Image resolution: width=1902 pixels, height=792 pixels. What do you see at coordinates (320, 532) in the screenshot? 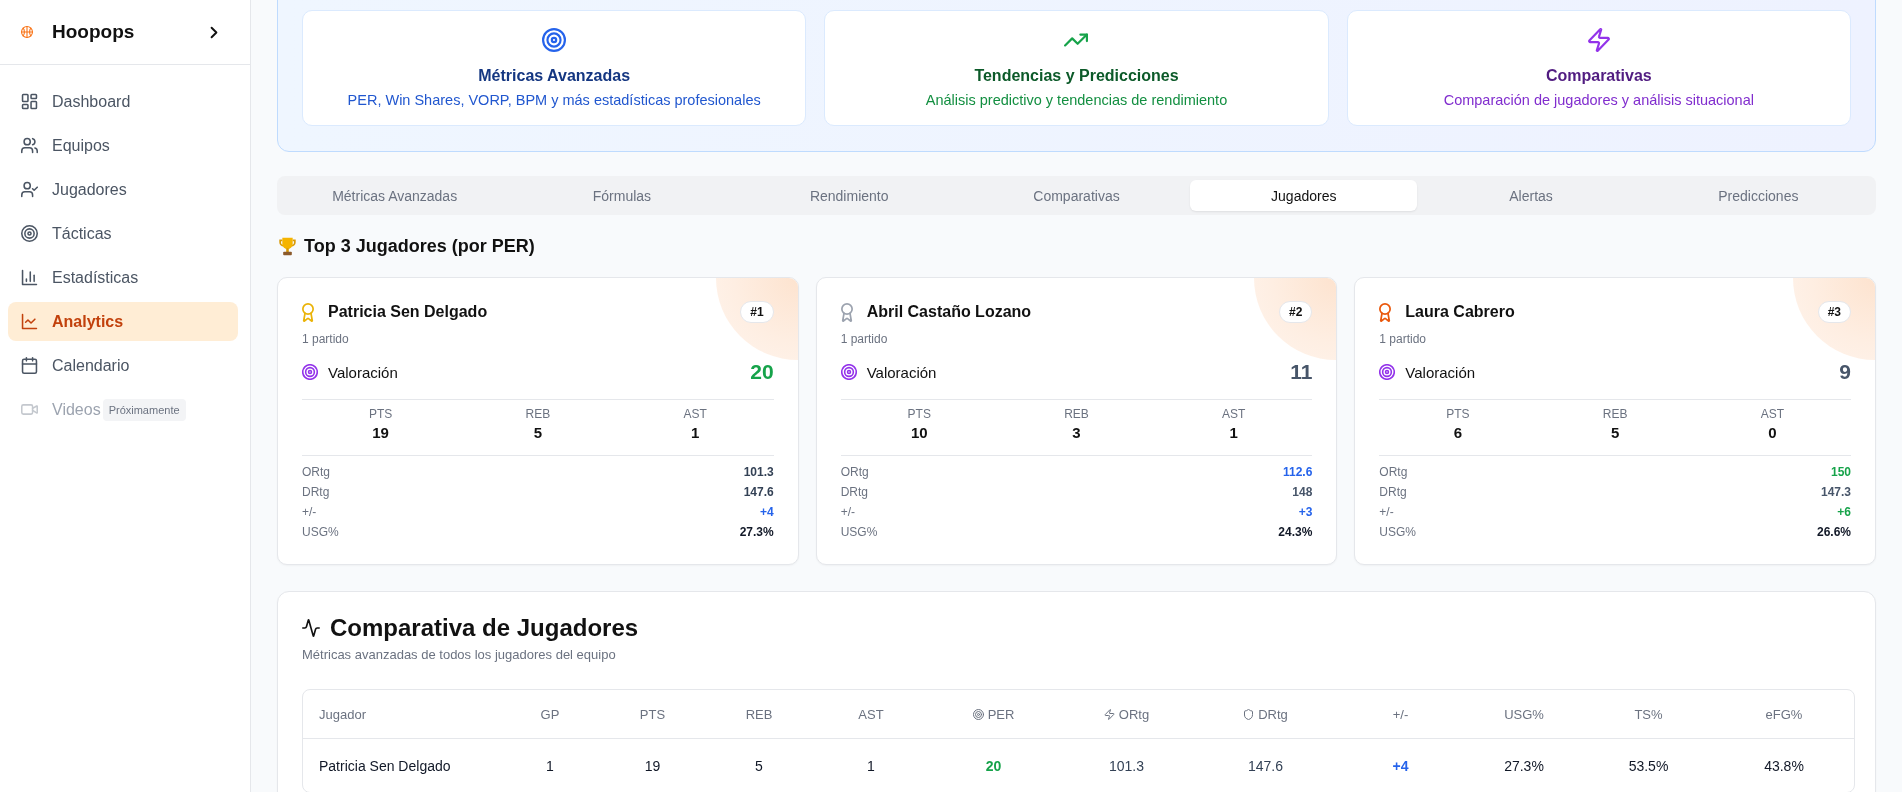
I see `metric-label: USG%` at bounding box center [320, 532].